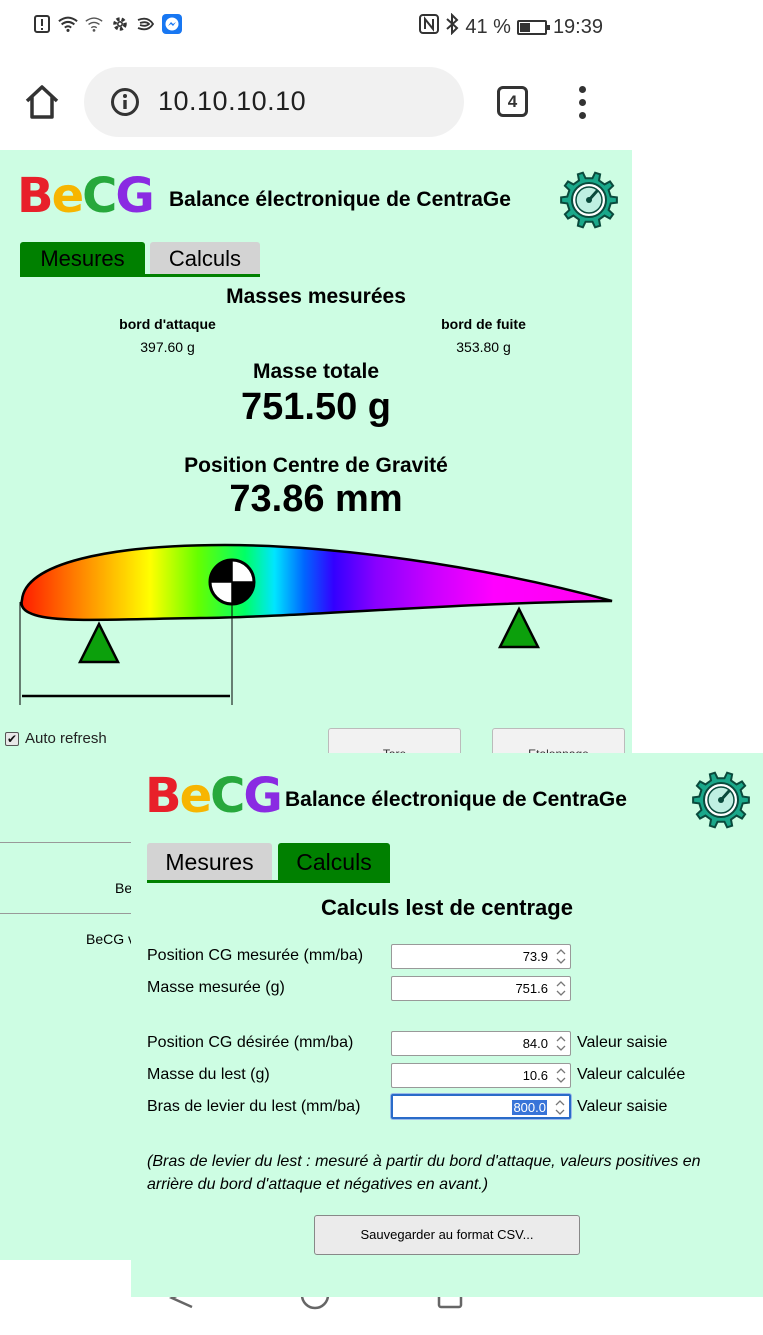 Image resolution: width=763 pixels, height=1335 pixels. What do you see at coordinates (316, 465) in the screenshot?
I see `cg-label: Position Centre de Gravité` at bounding box center [316, 465].